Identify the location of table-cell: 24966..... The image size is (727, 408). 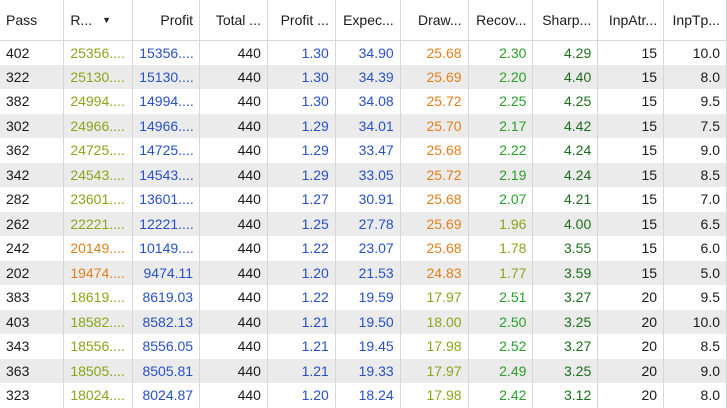
(98, 125).